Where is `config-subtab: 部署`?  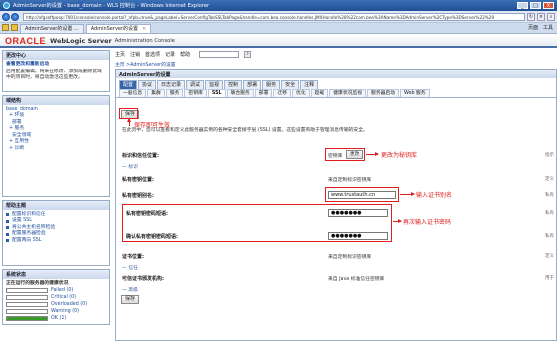 config-subtab: 部署 is located at coordinates (263, 93).